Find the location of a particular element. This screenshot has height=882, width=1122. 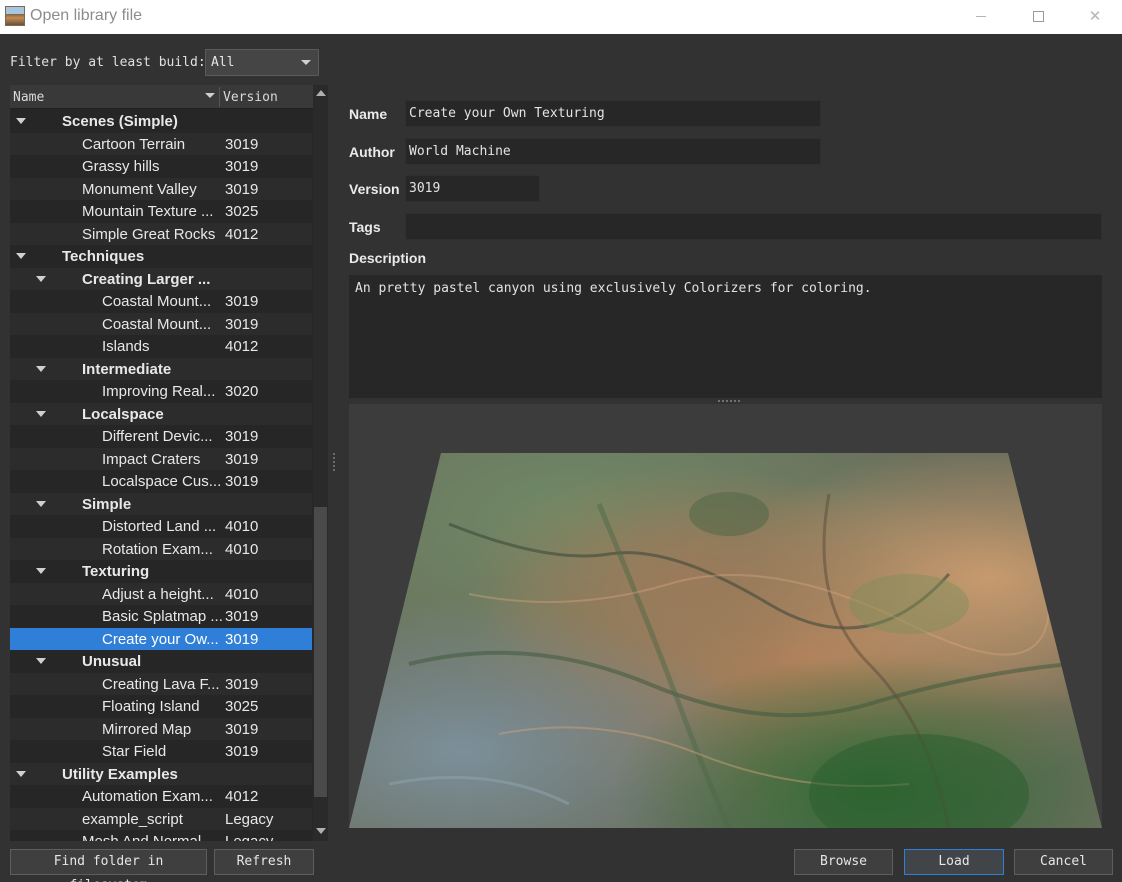

tree-group-row: Utility Examples is located at coordinates (161, 773).